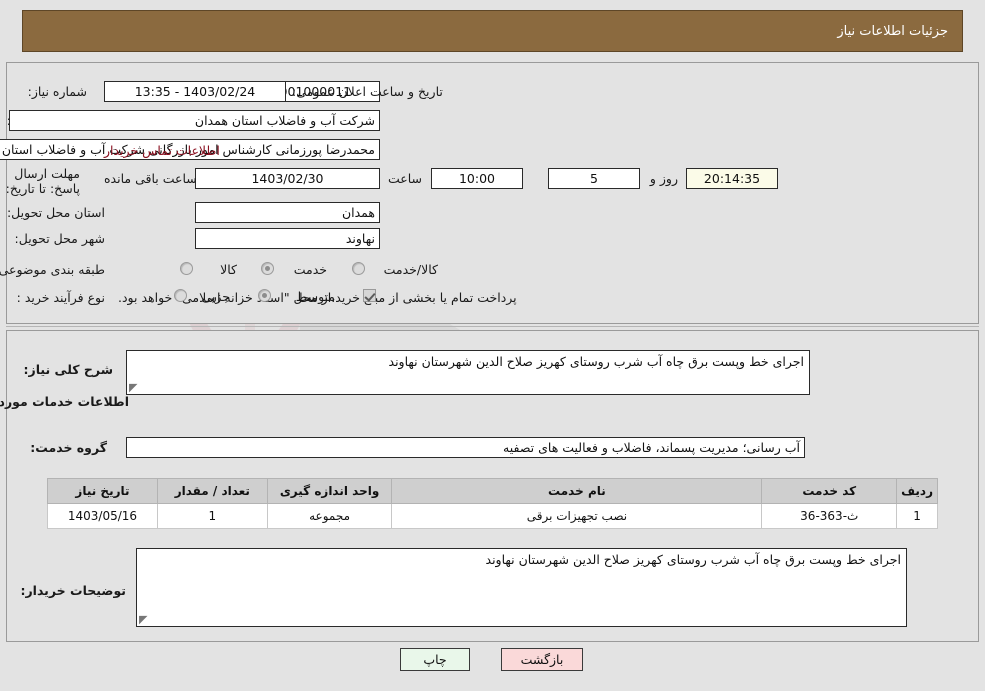 The image size is (985, 691). What do you see at coordinates (404, 178) in the screenshot?
I see `hour-label: ساعت` at bounding box center [404, 178].